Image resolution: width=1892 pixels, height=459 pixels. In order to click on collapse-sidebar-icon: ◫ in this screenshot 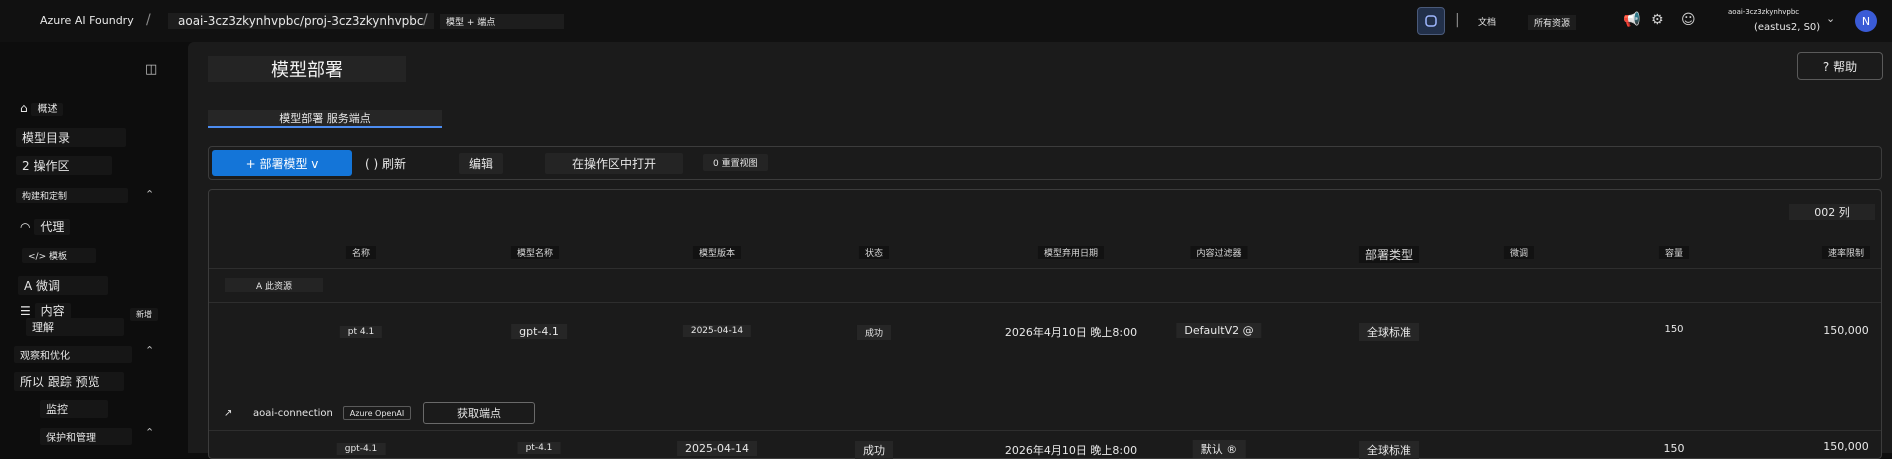, I will do `click(151, 69)`.